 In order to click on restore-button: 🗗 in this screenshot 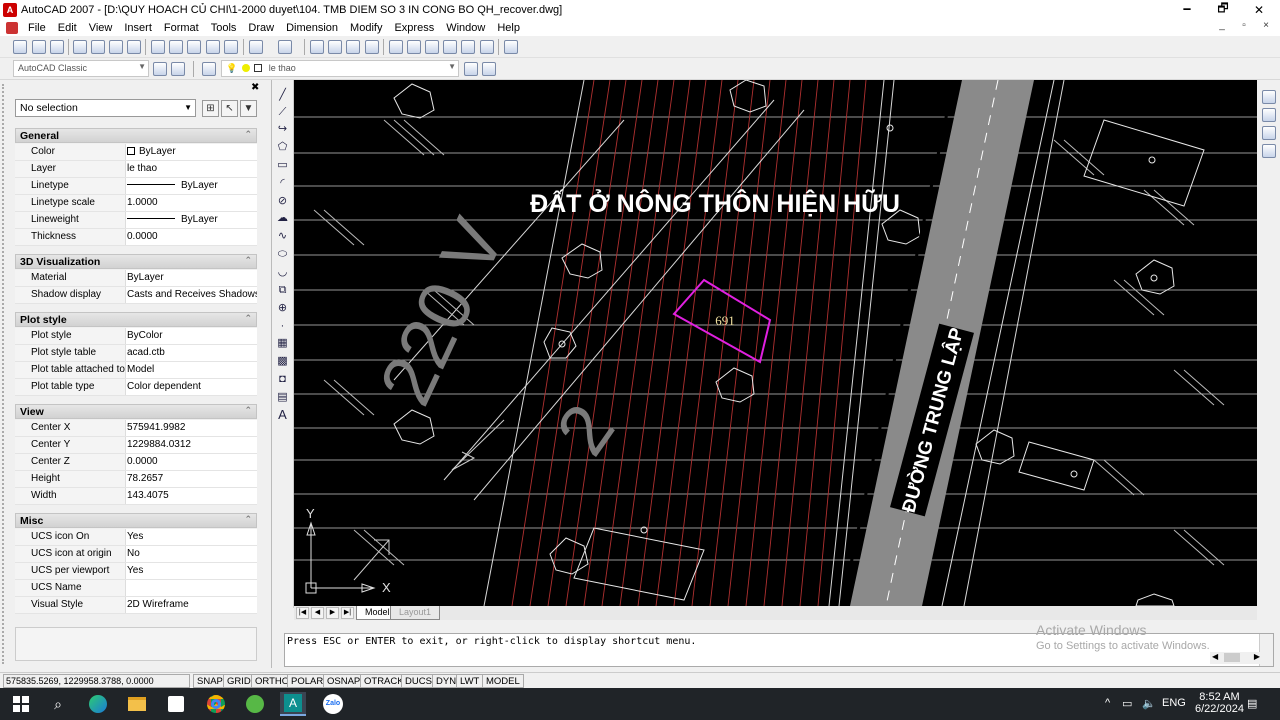, I will do `click(1223, 9)`.